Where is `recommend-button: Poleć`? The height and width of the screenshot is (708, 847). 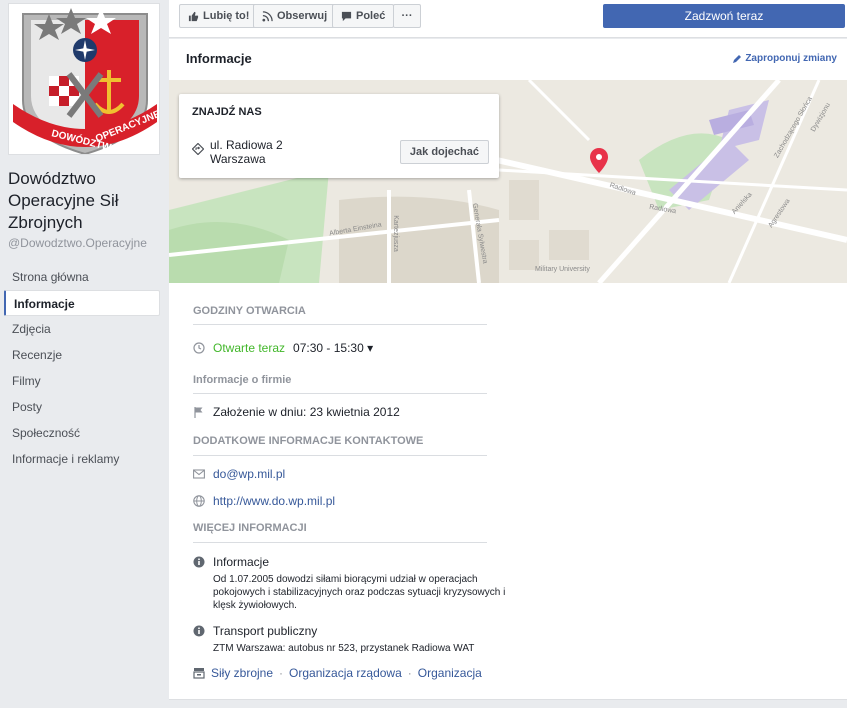 recommend-button: Poleć is located at coordinates (363, 16).